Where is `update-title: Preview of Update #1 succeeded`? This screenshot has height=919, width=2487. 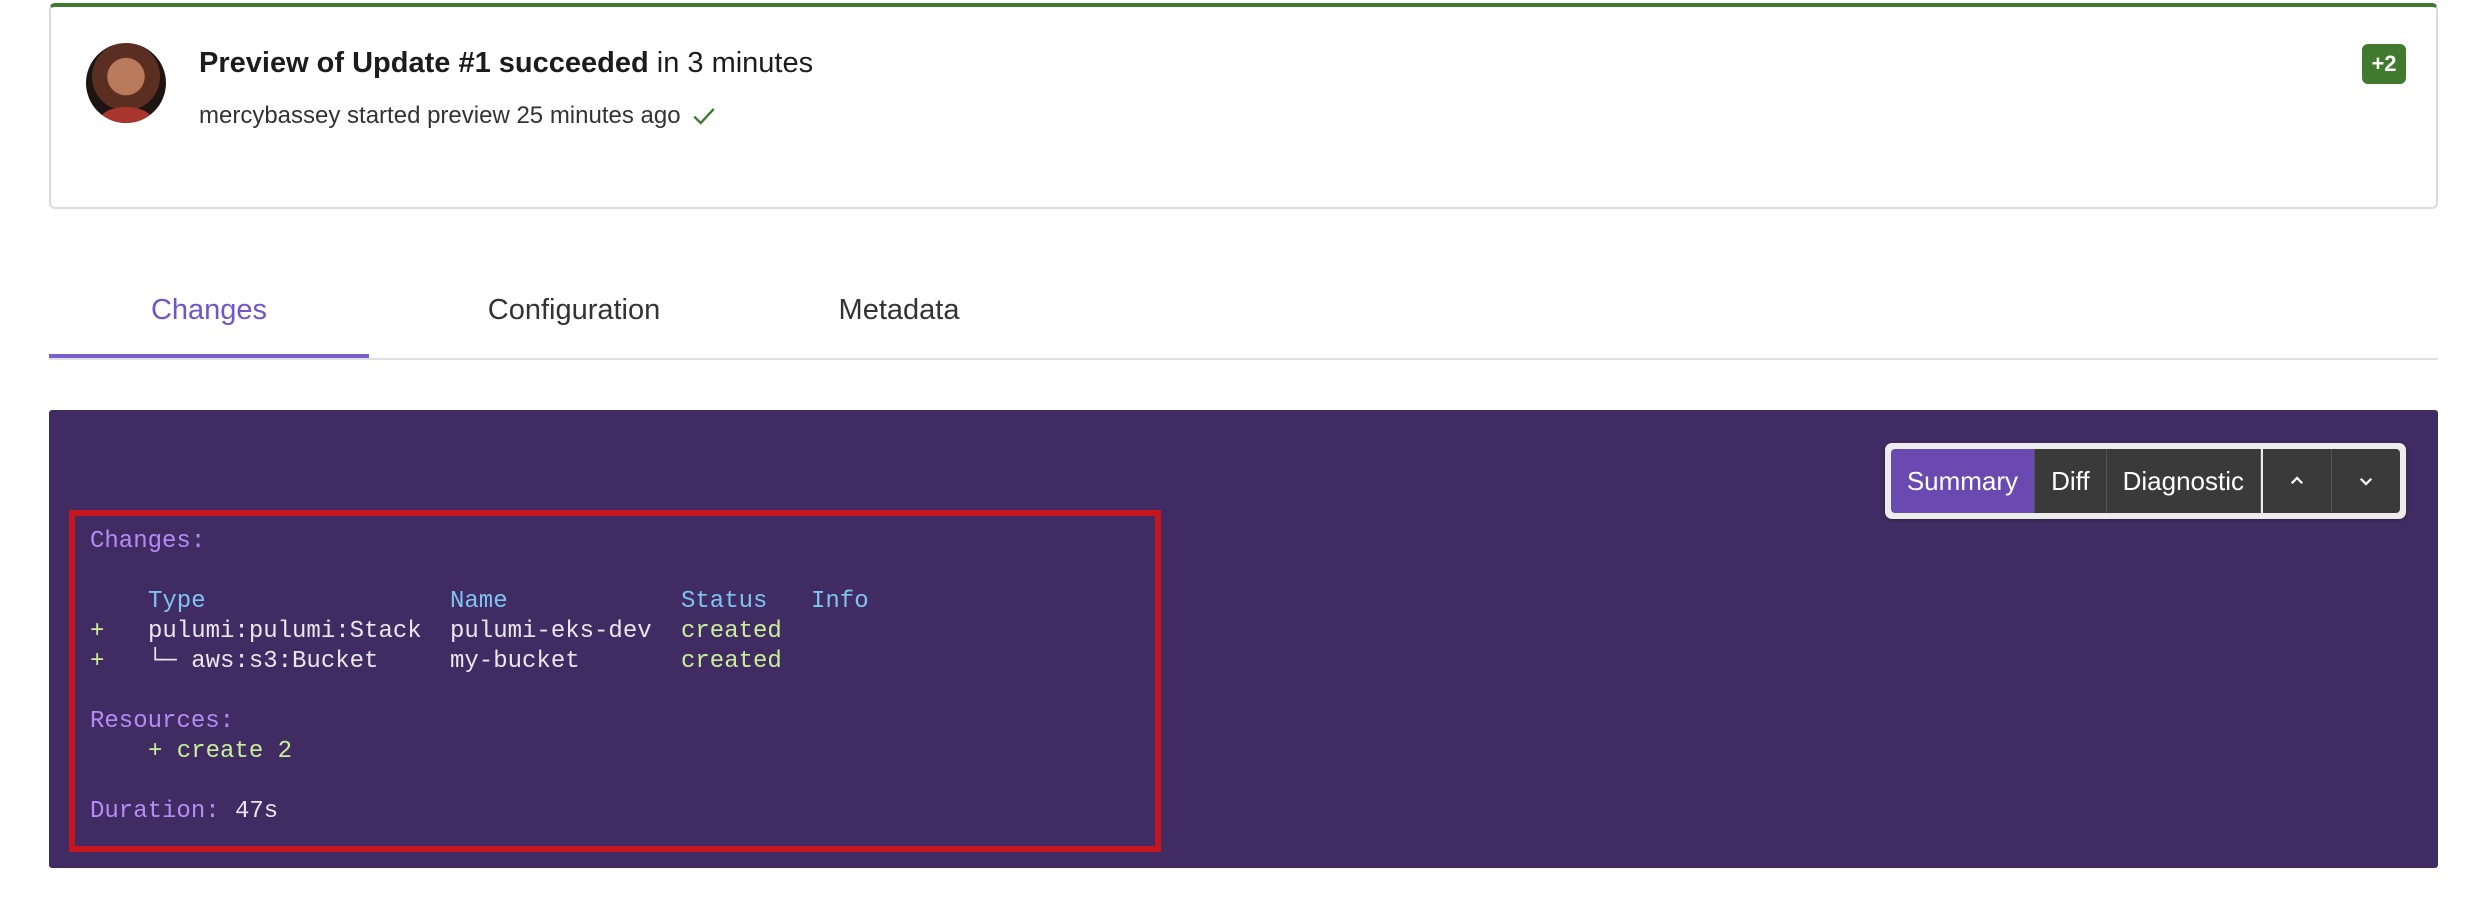
update-title: Preview of Update #1 succeeded is located at coordinates (424, 63).